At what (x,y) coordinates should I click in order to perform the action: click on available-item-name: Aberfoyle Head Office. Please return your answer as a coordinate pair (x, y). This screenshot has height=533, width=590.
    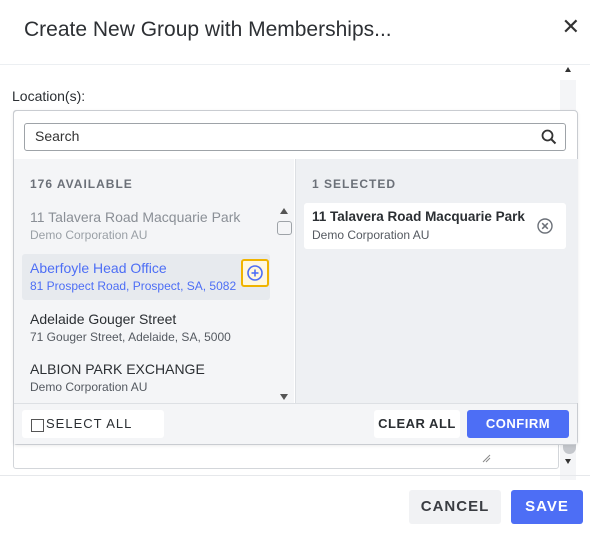
    Looking at the image, I should click on (98, 268).